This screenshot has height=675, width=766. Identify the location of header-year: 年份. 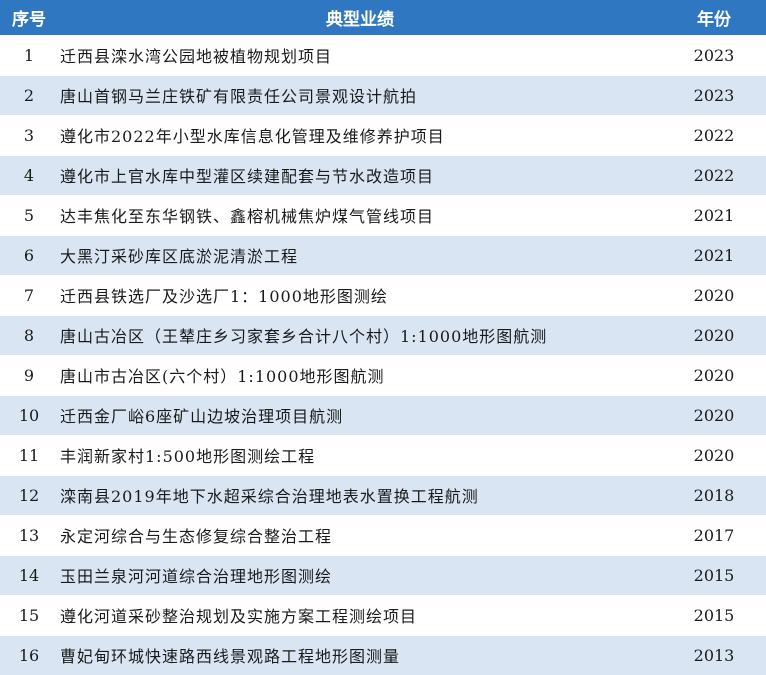
(714, 19).